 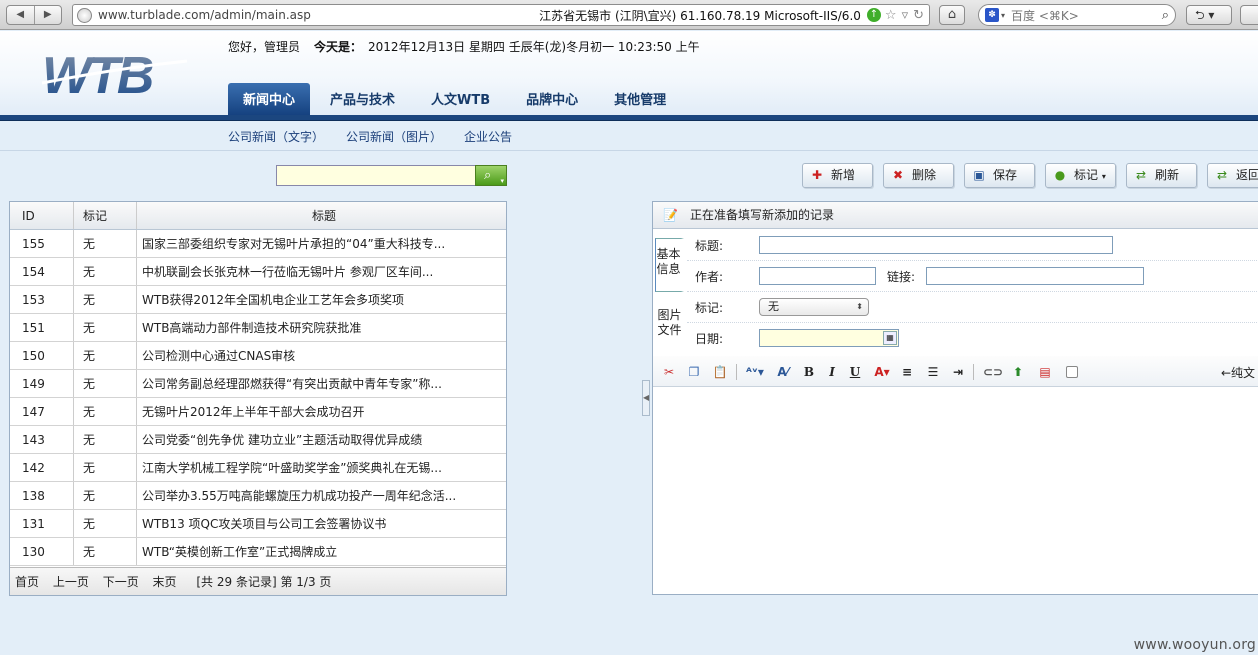 What do you see at coordinates (1232, 175) in the screenshot?
I see `back-button: ⇄ 返回` at bounding box center [1232, 175].